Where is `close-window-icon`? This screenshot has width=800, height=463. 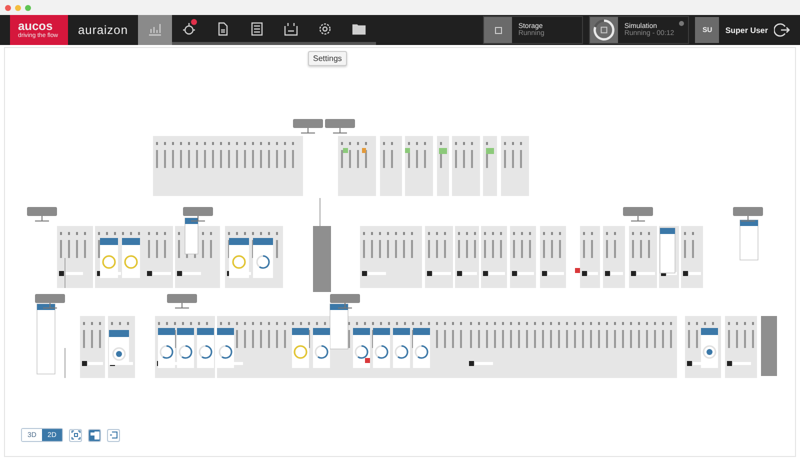
close-window-icon is located at coordinates (8, 7).